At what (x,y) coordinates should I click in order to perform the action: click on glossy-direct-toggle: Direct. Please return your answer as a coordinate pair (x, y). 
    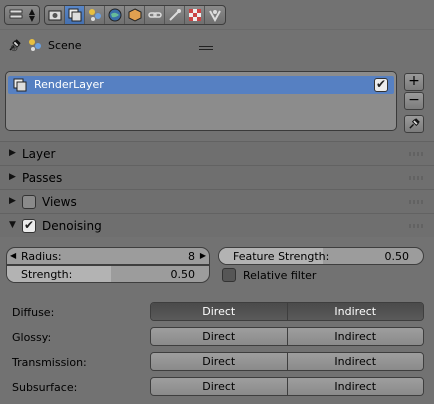
    Looking at the image, I should click on (219, 336).